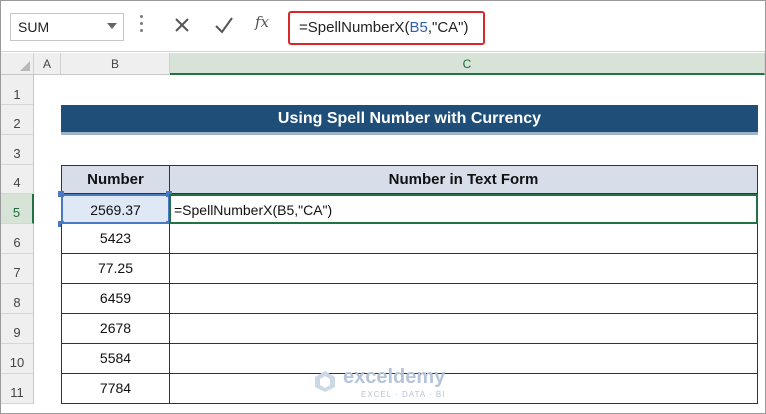 The image size is (766, 414). Describe the element at coordinates (17, 329) in the screenshot. I see `row-header-9: 9` at that location.